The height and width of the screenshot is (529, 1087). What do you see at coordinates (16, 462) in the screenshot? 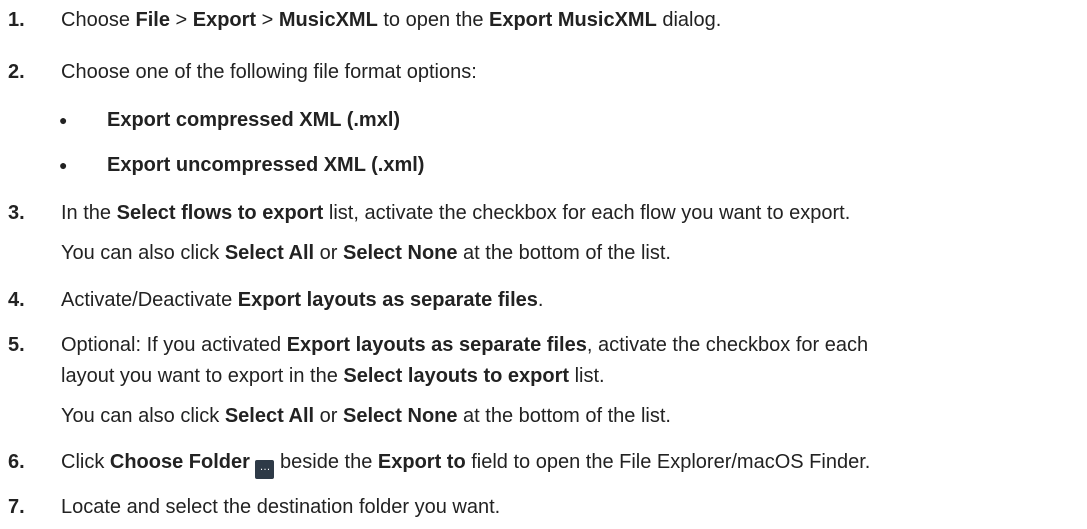
I see `step-number: 6.` at bounding box center [16, 462].